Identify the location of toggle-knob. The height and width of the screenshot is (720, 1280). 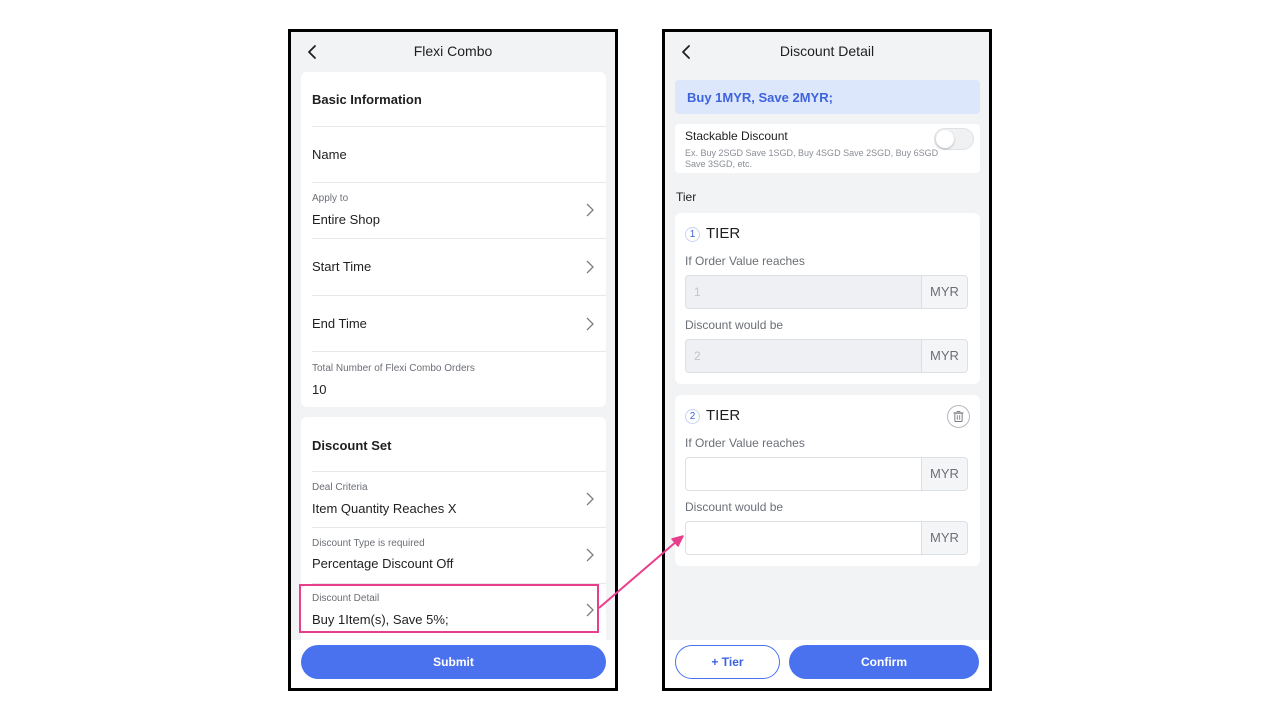
(945, 139).